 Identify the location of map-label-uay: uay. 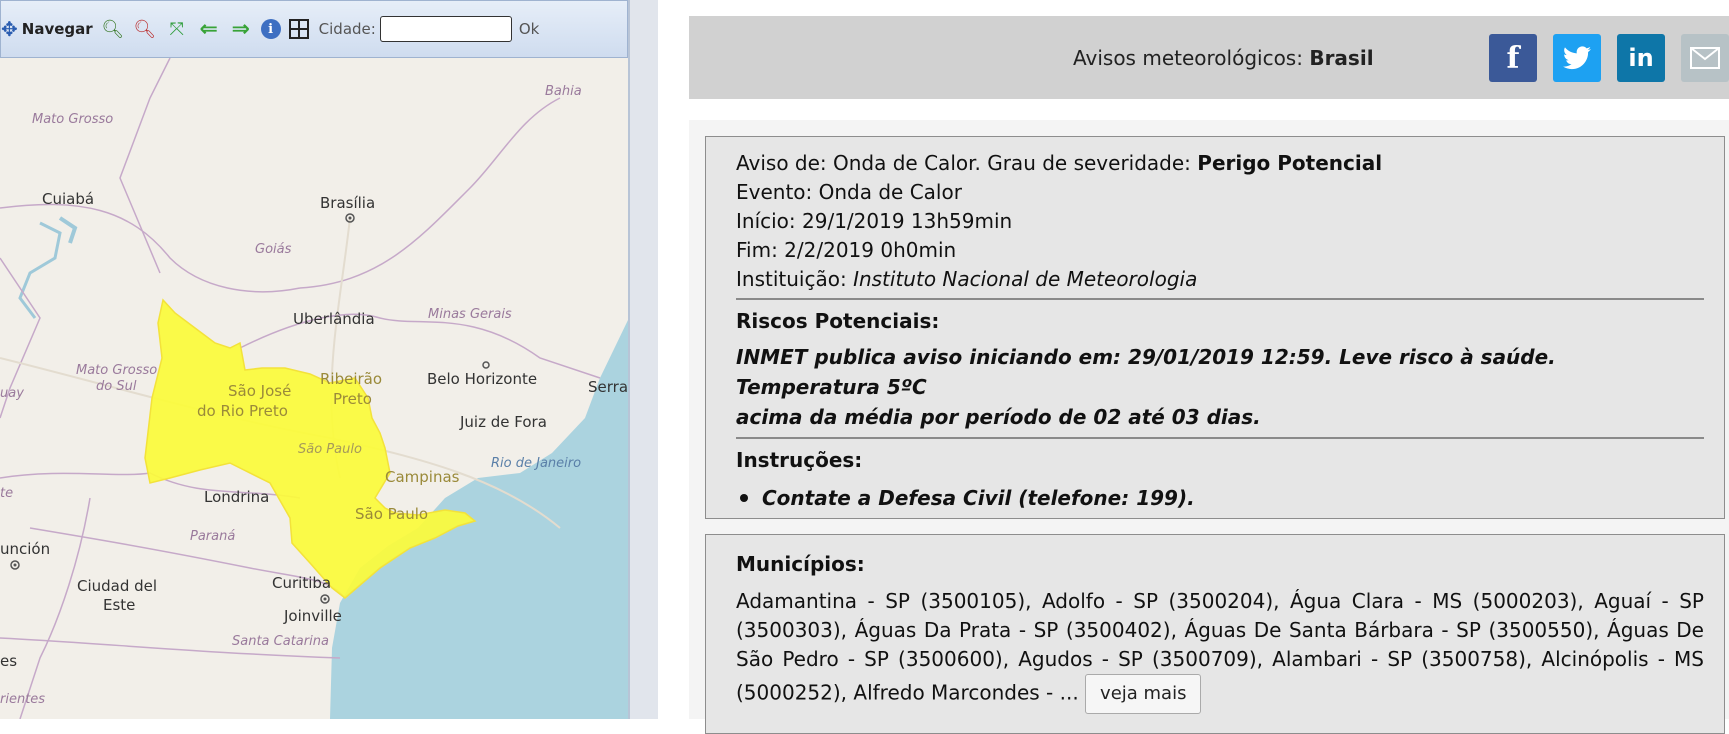
(12, 393).